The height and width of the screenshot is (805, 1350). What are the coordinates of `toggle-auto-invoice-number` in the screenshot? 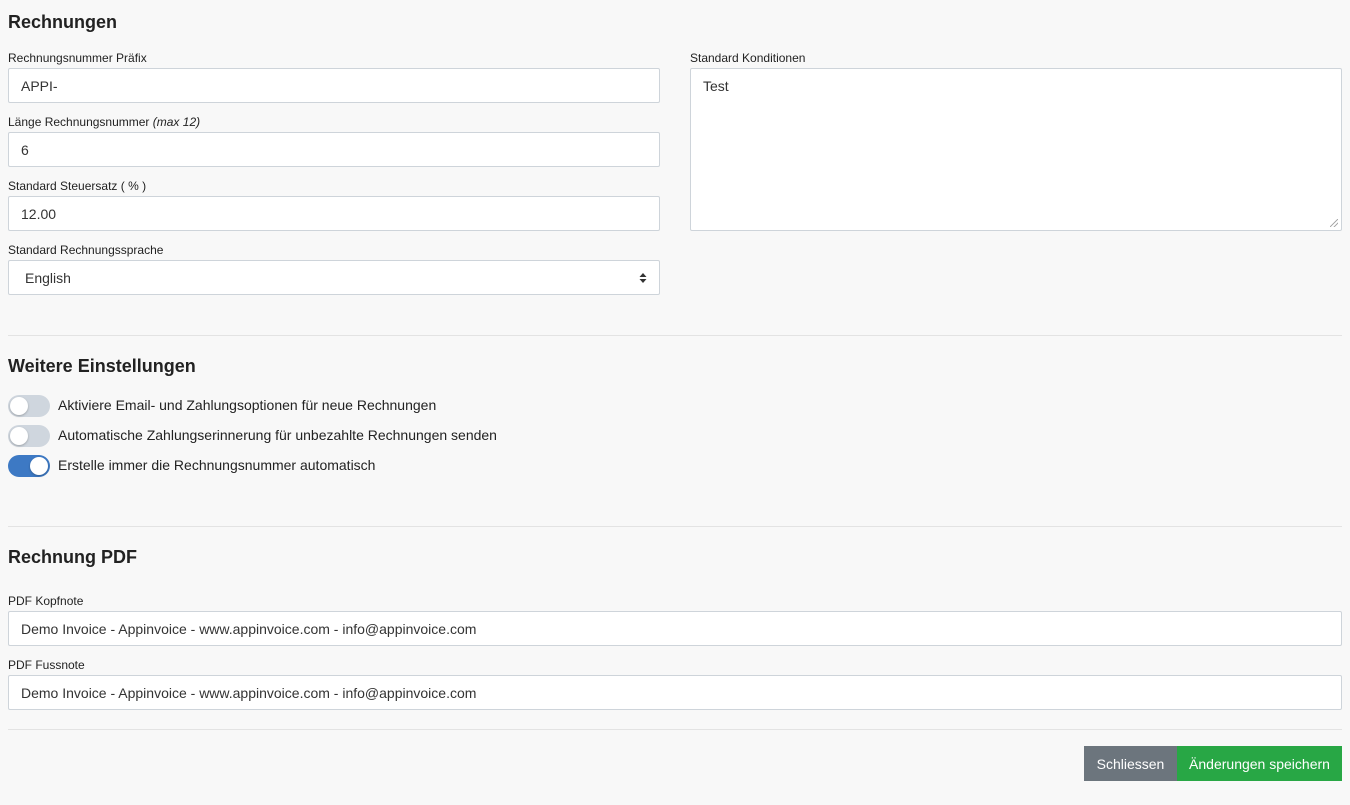 It's located at (29, 466).